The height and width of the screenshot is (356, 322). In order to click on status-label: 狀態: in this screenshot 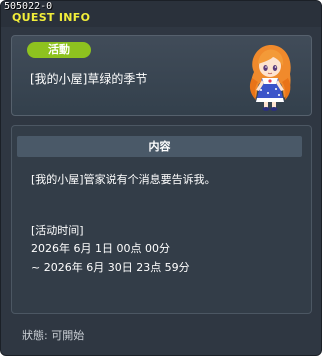, I will do `click(37, 335)`.